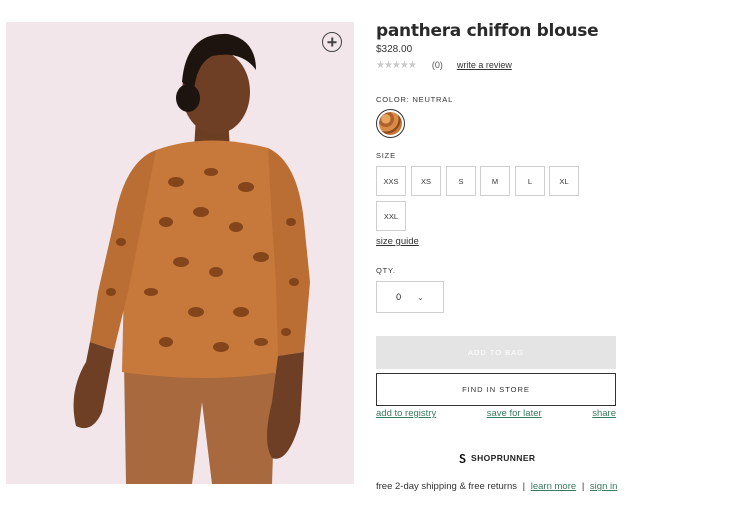 The height and width of the screenshot is (519, 744). I want to click on shoprunner-label: SHOPRUNNER, so click(503, 458).